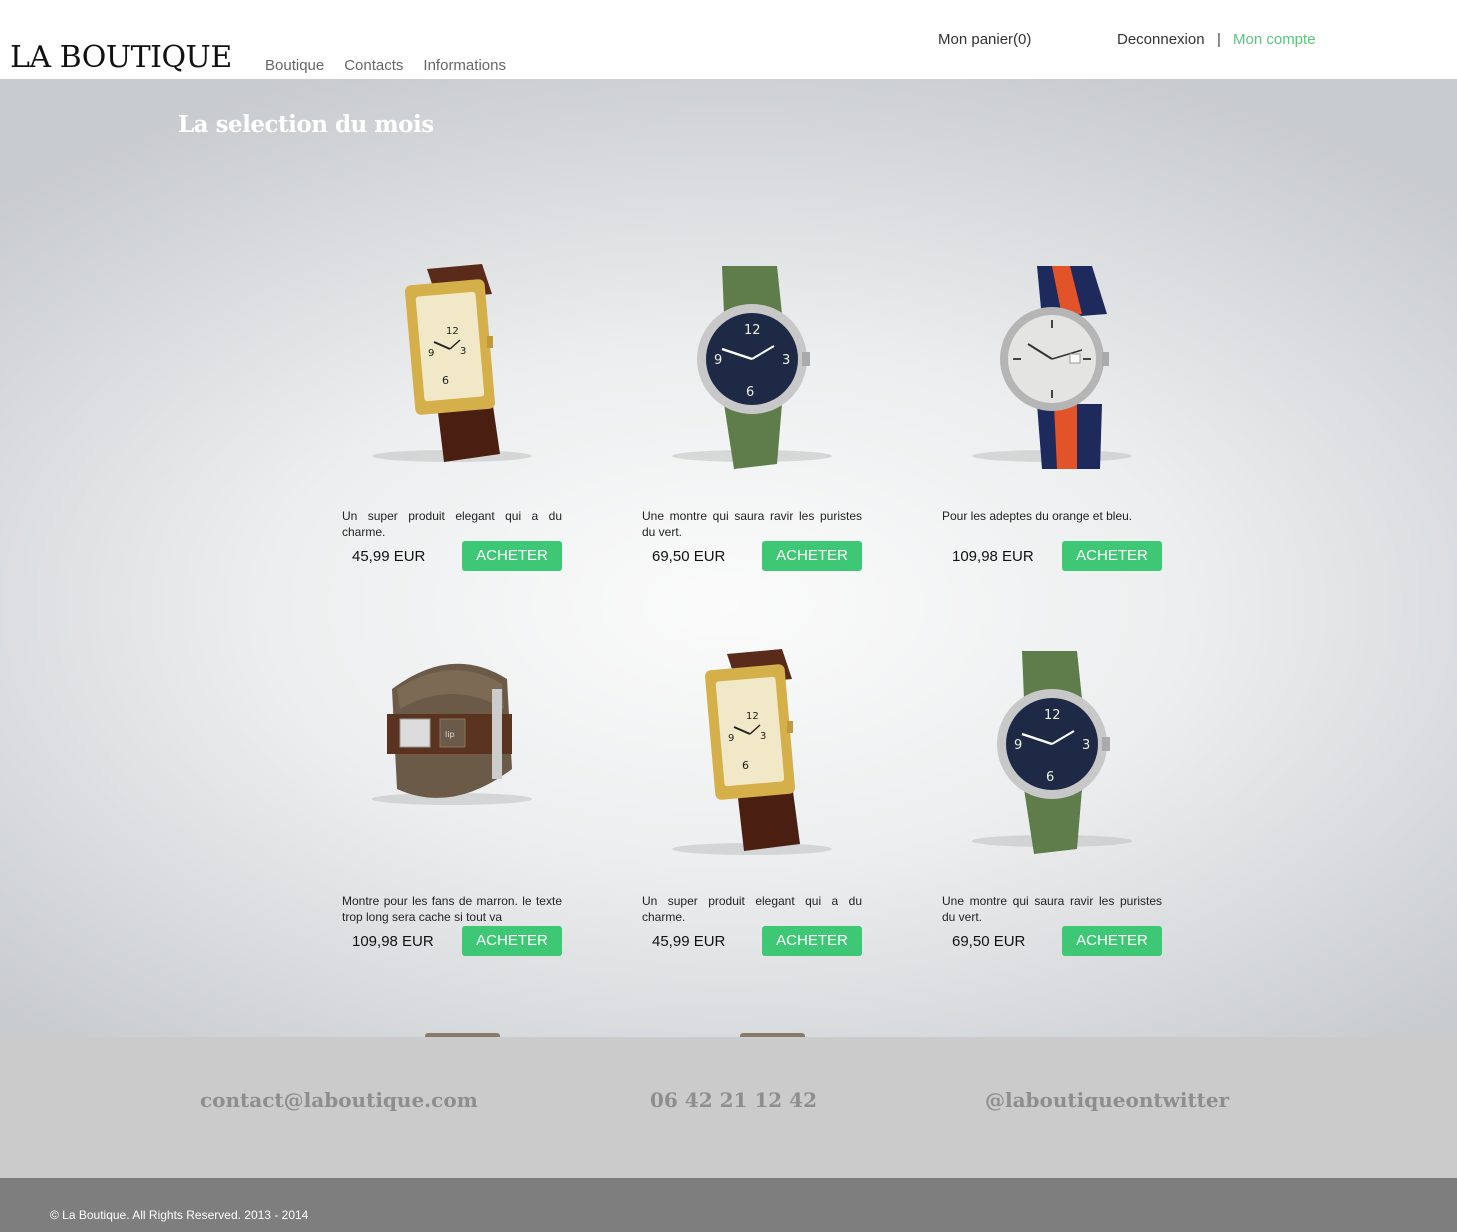 This screenshot has height=1232, width=1457. Describe the element at coordinates (464, 65) in the screenshot. I see `nav-informations: Informations` at that location.